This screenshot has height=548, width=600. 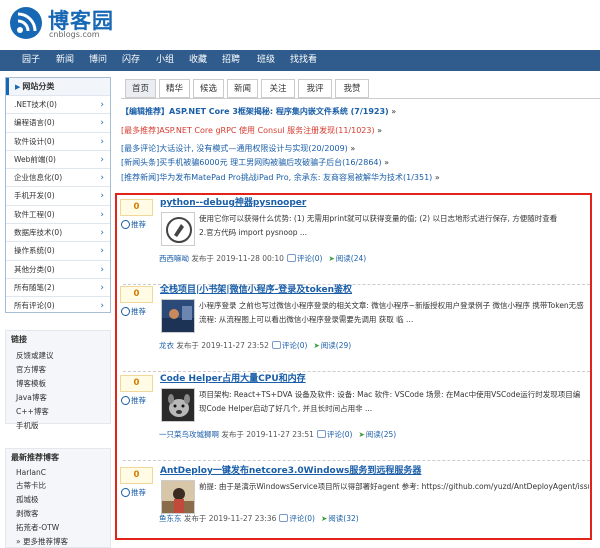 What do you see at coordinates (58, 104) in the screenshot?
I see `category-item: .NET技术(0) ›` at bounding box center [58, 104].